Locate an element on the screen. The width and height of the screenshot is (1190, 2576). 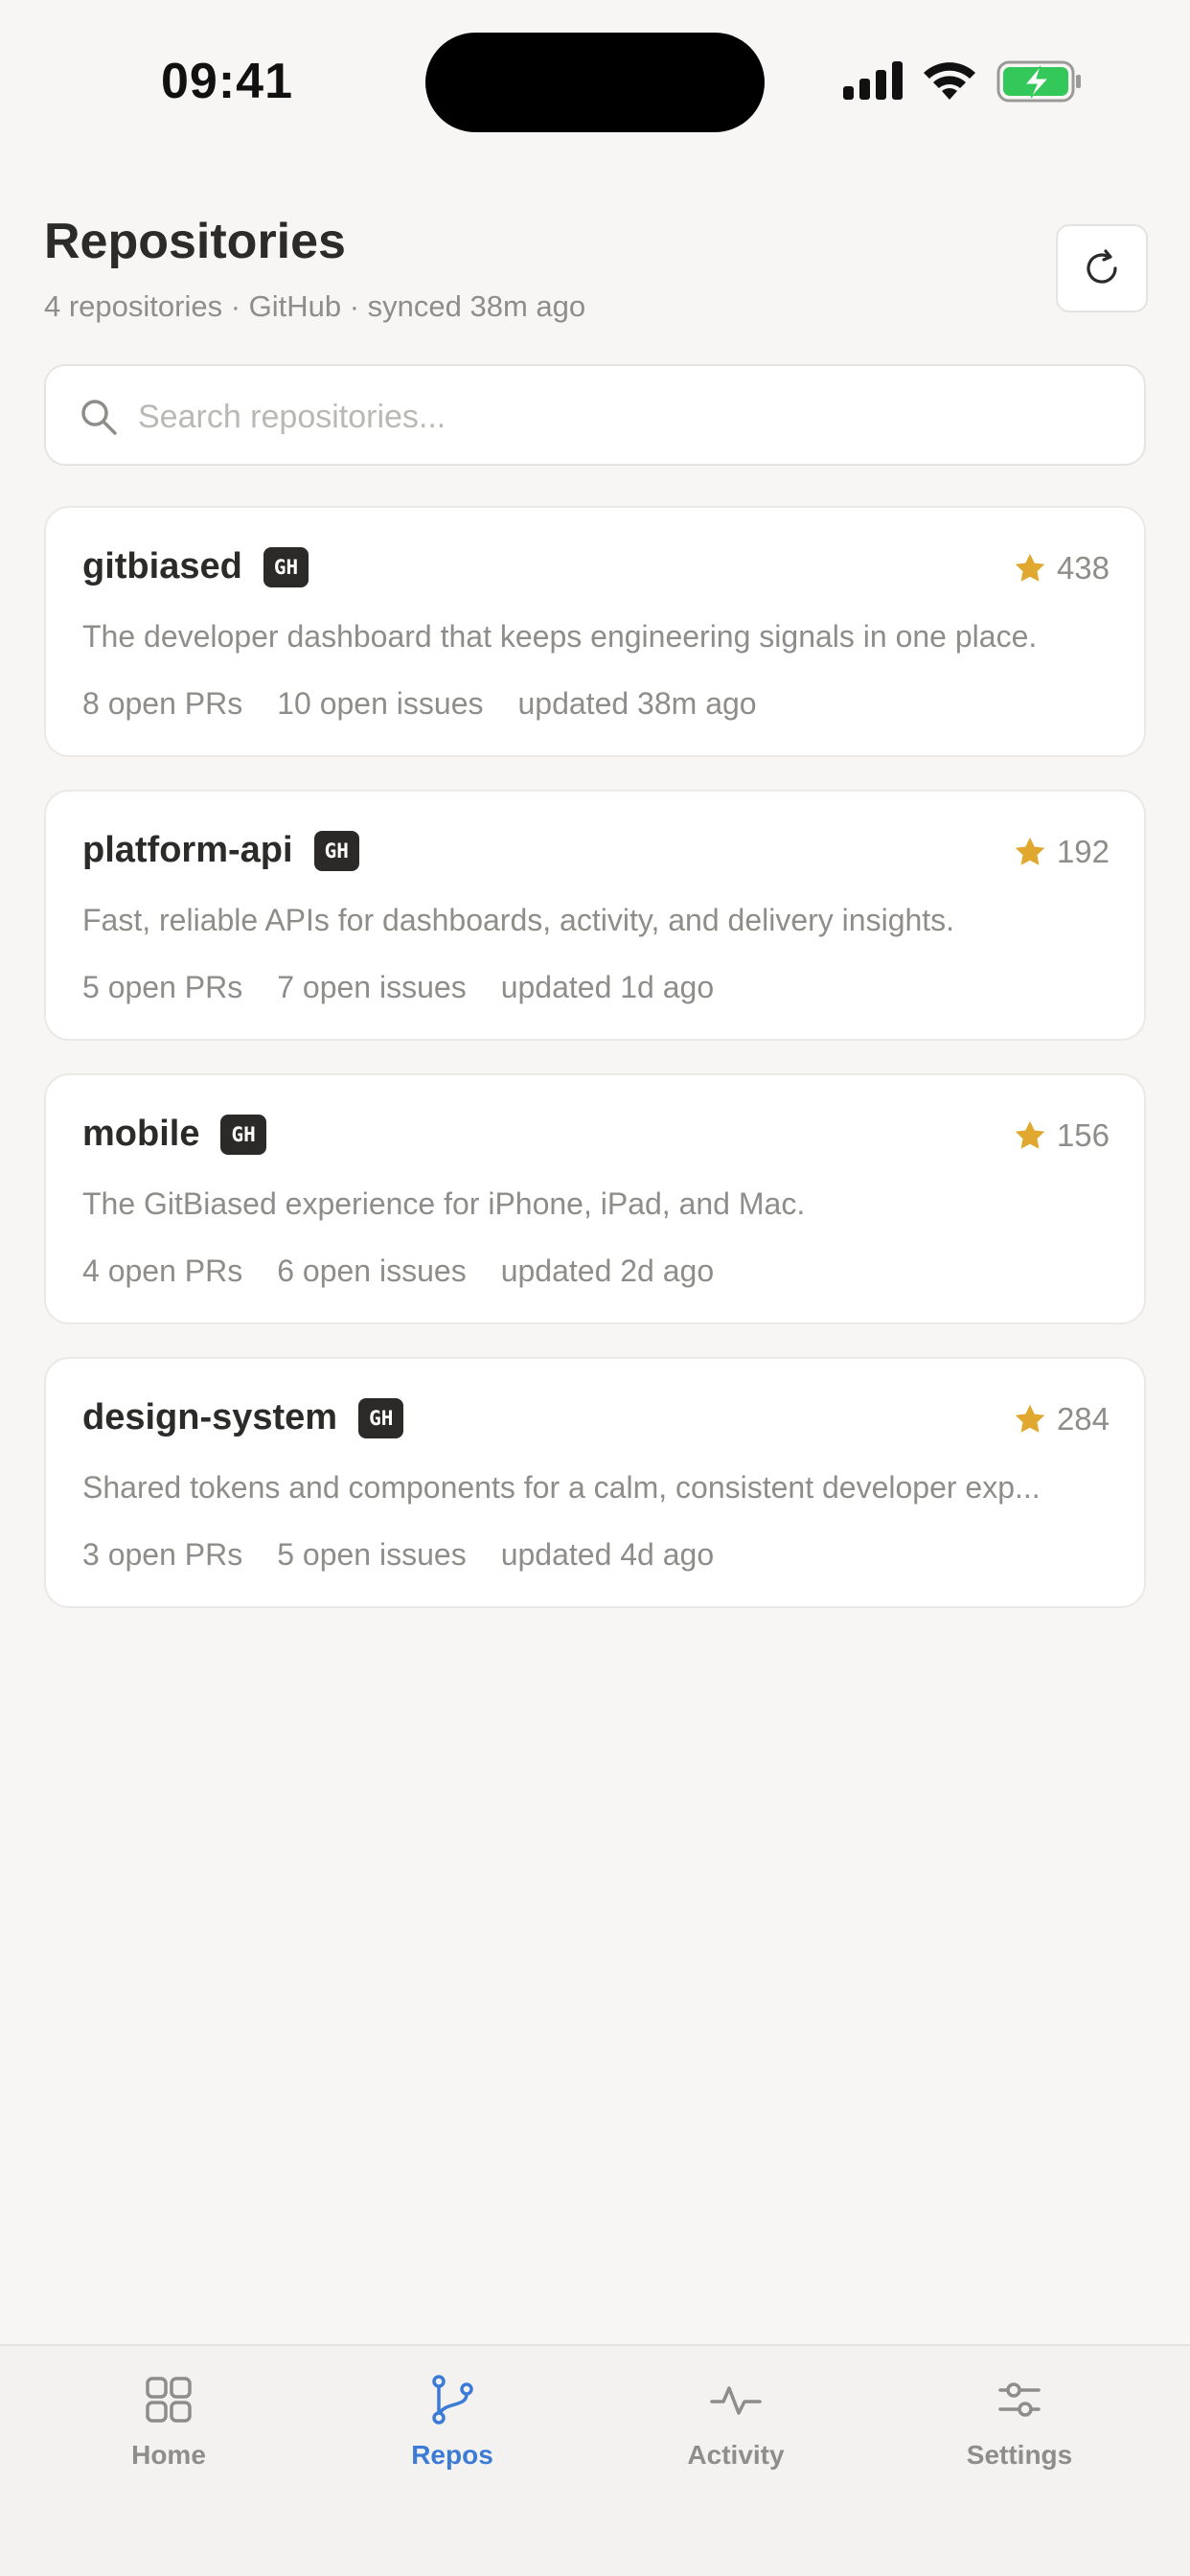
repo-meta: 5 open PRs 7 open issues updated 1d ago is located at coordinates (415, 987).